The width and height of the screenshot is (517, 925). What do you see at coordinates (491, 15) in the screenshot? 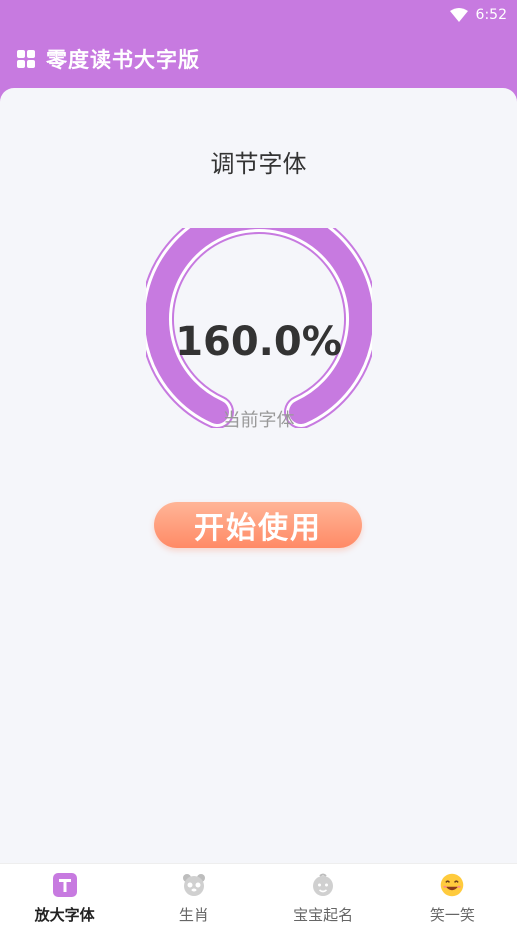
I see `status-time: 6:52` at bounding box center [491, 15].